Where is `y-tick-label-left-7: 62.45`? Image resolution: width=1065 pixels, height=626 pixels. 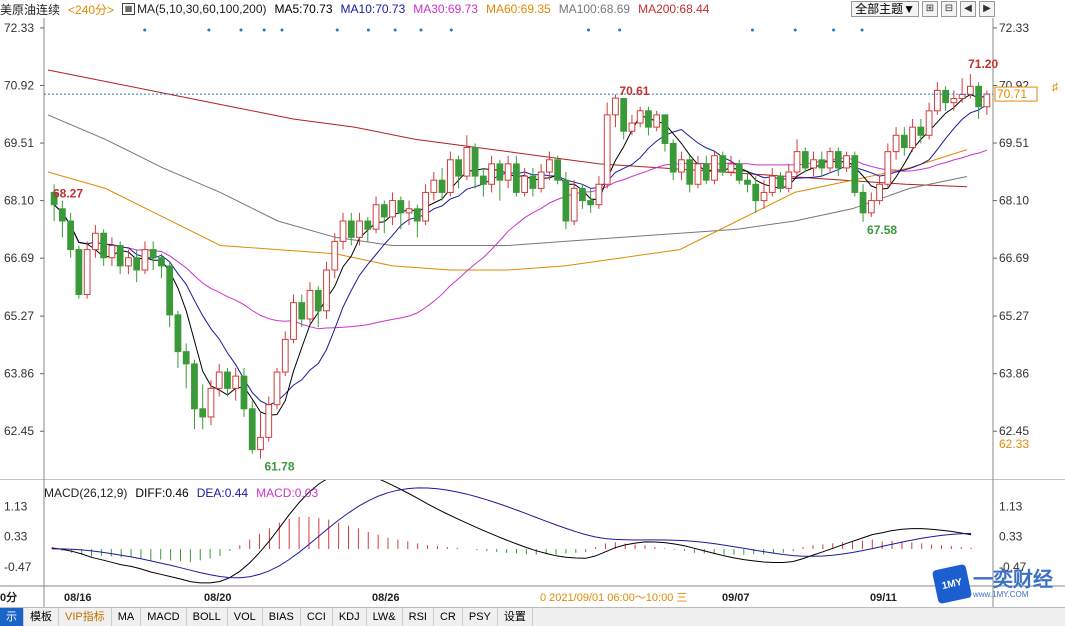
y-tick-label-left-7: 62.45 is located at coordinates (19, 431).